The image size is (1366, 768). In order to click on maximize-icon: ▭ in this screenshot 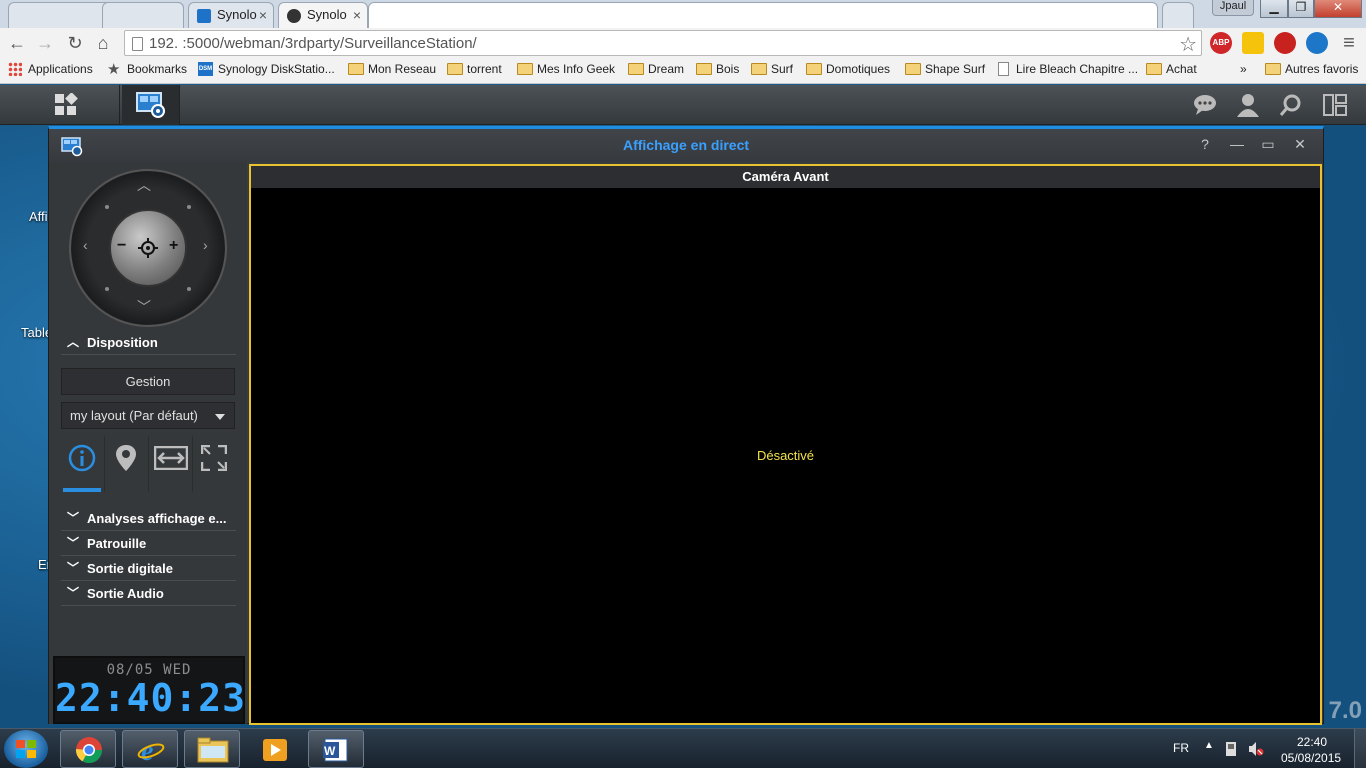, I will do `click(1268, 144)`.